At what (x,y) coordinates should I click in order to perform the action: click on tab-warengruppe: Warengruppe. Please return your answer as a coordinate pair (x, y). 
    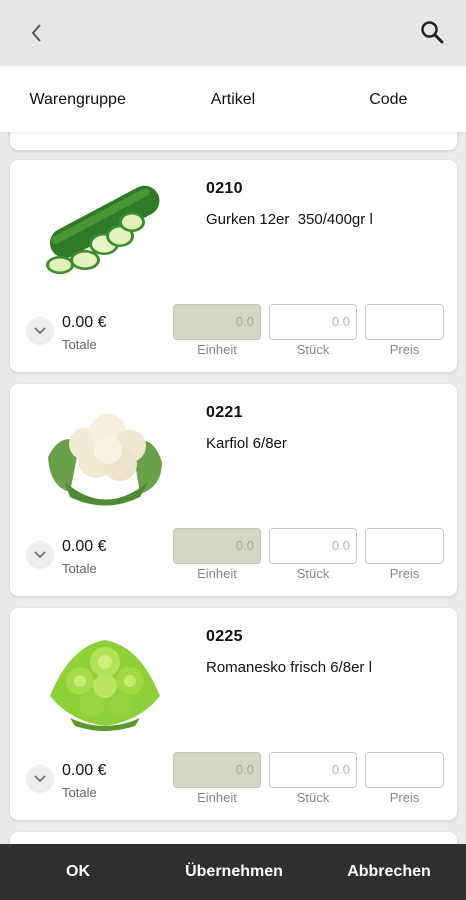
    Looking at the image, I should click on (77, 99).